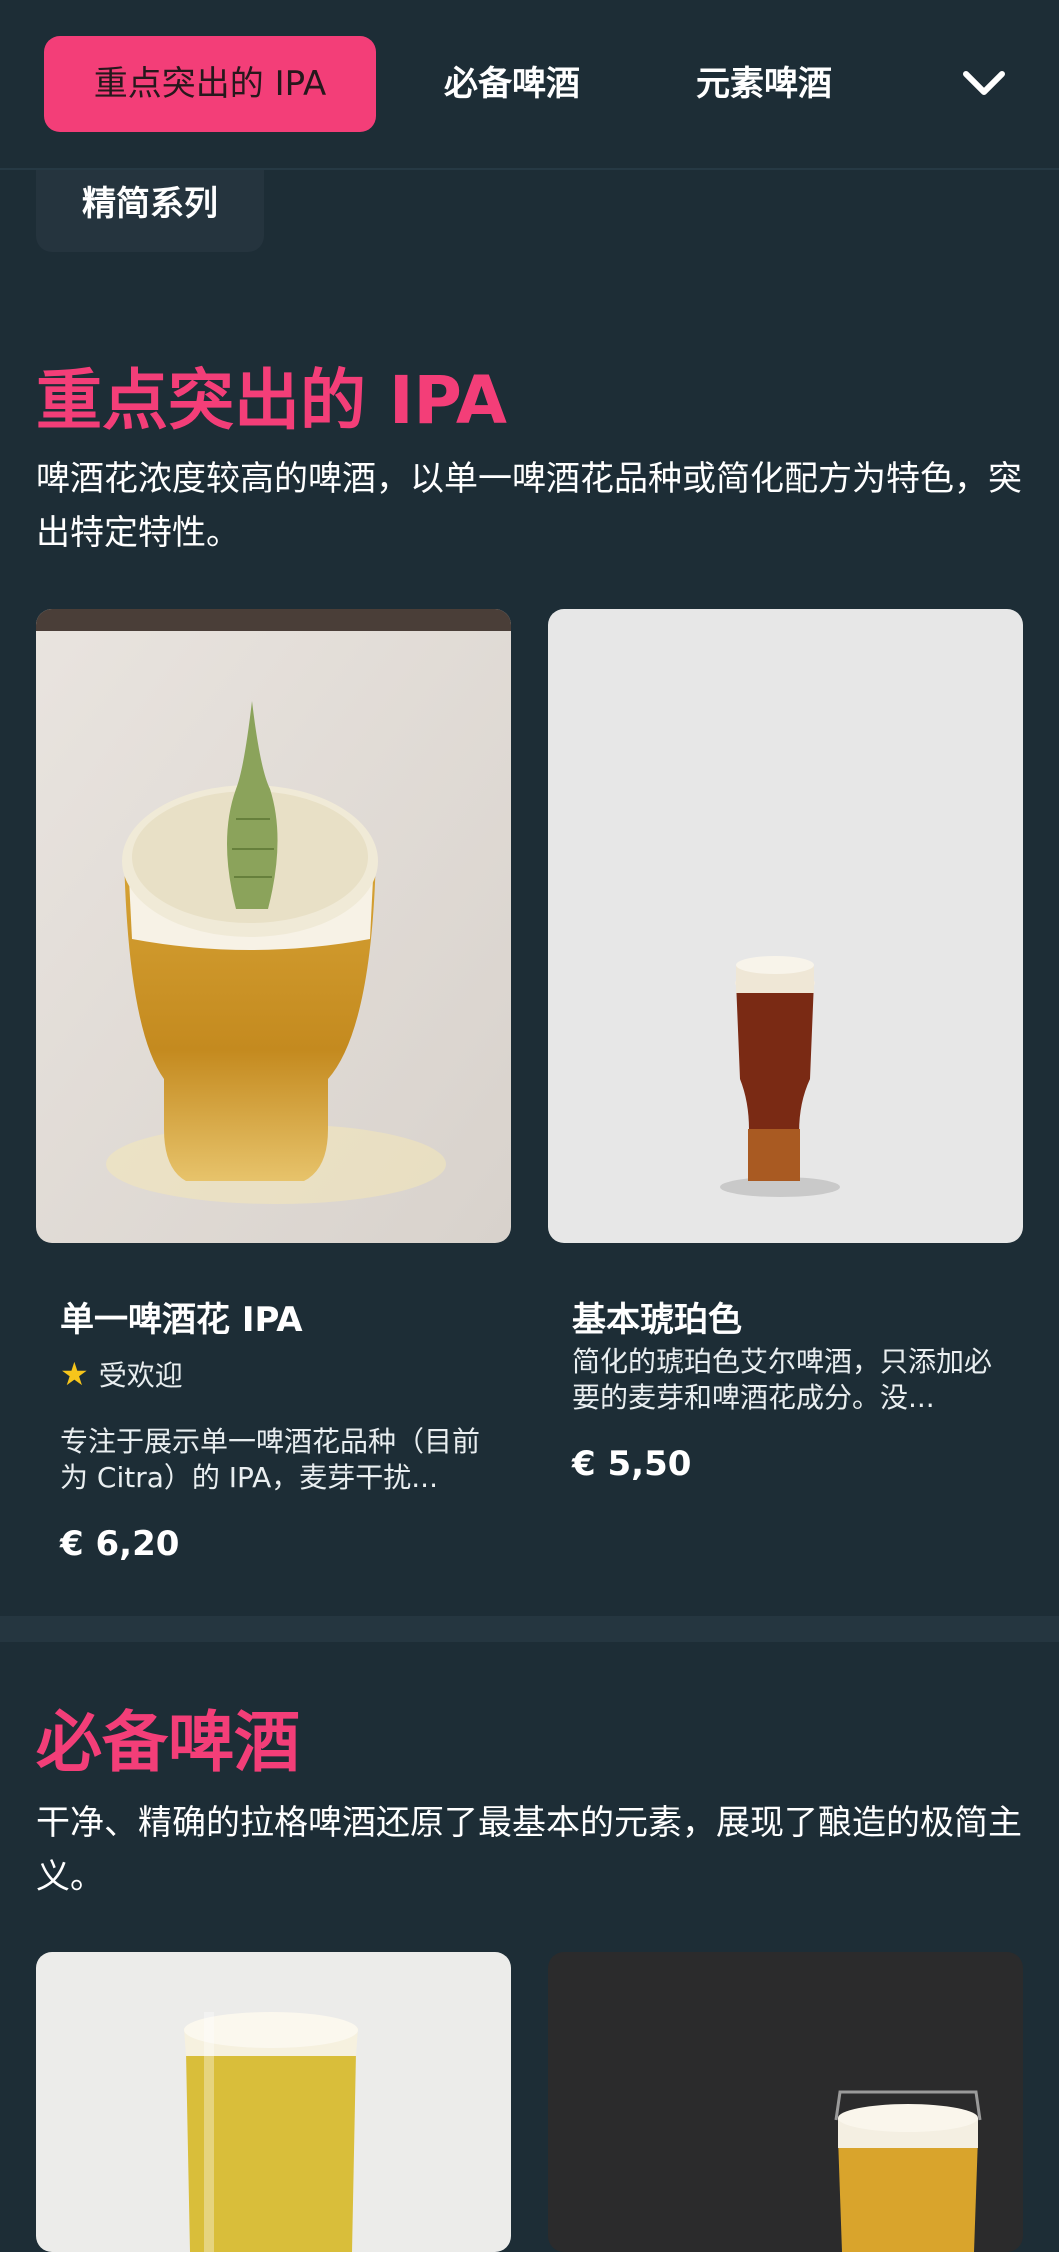 The image size is (1059, 2252). I want to click on tab-essential-beers: 必备啤酒, so click(512, 84).